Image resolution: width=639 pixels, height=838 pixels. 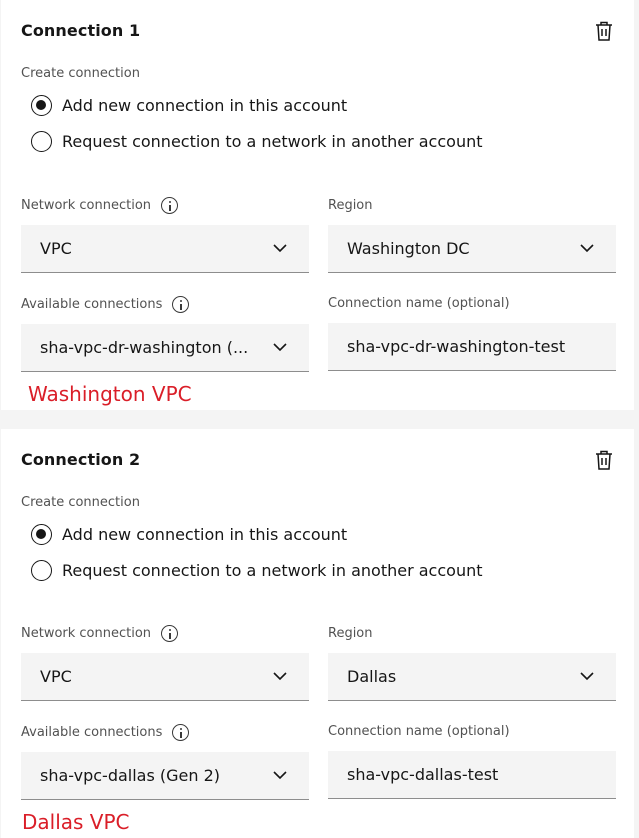 I want to click on connection-name-input: sha-vpc-dallas-test, so click(x=472, y=775).